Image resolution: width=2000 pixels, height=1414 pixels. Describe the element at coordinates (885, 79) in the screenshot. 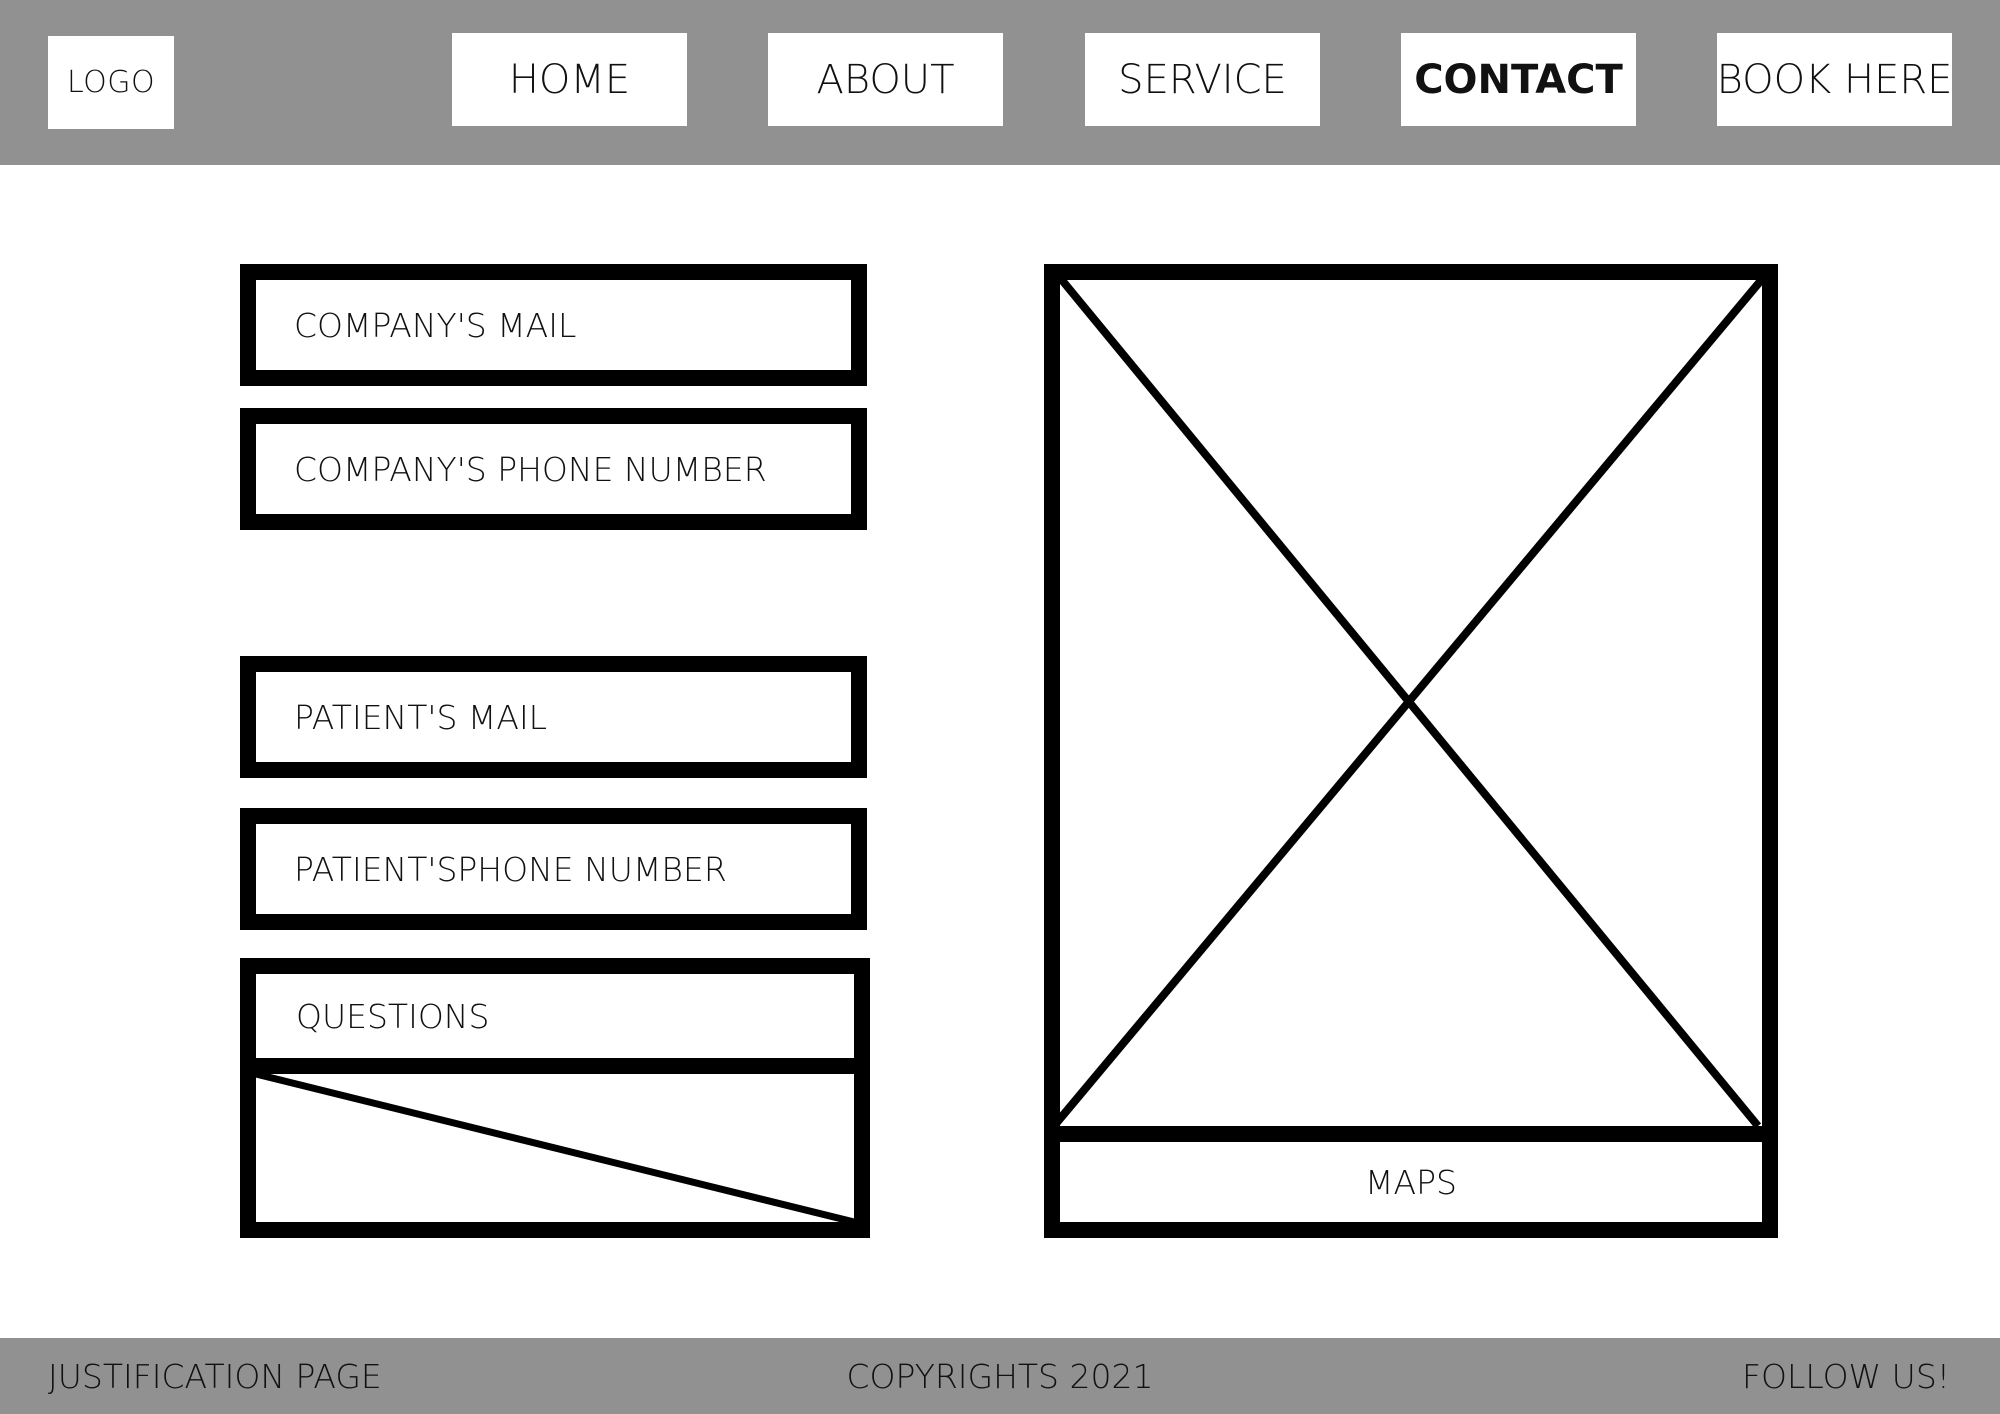

I see `nav-about-button: ABOUT` at that location.